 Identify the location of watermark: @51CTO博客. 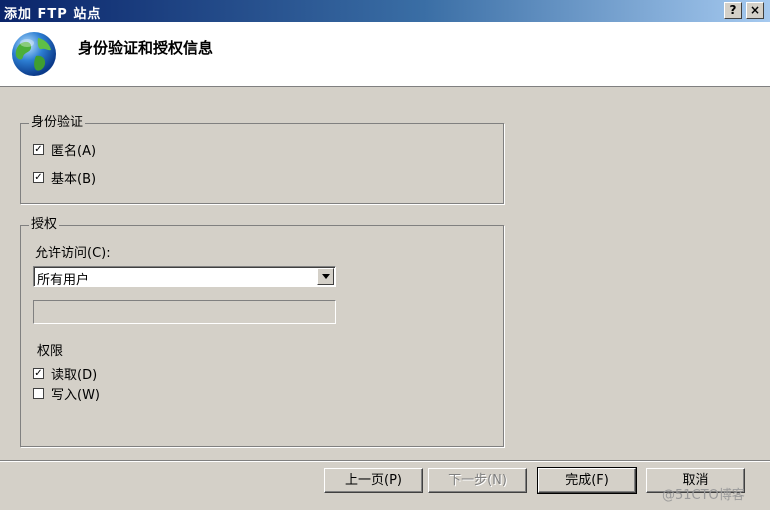
(703, 495).